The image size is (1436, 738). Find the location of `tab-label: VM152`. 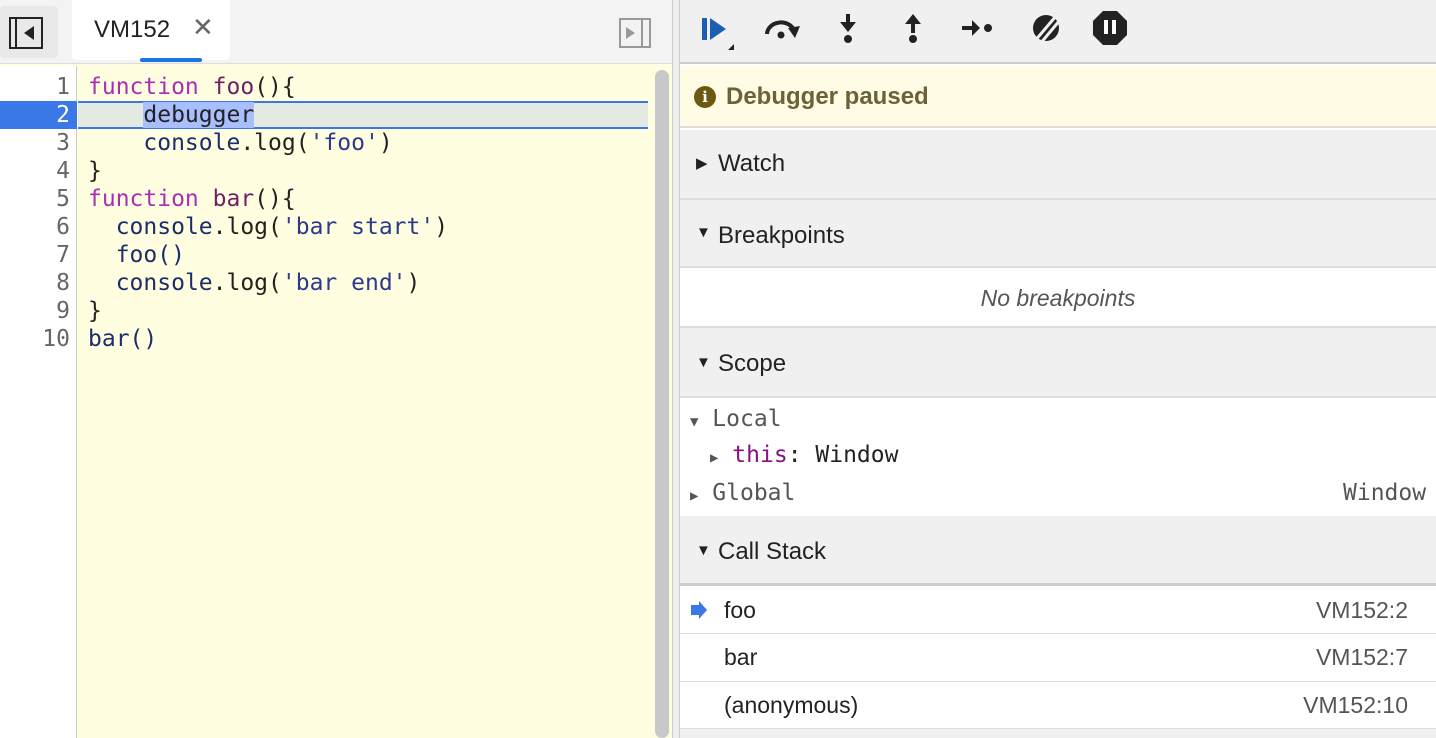

tab-label: VM152 is located at coordinates (132, 29).